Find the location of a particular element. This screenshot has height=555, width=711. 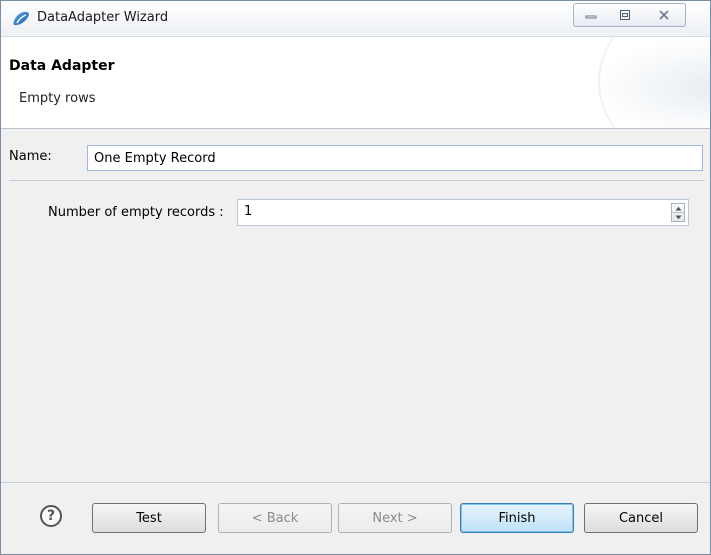

back-button: < Back is located at coordinates (275, 518).